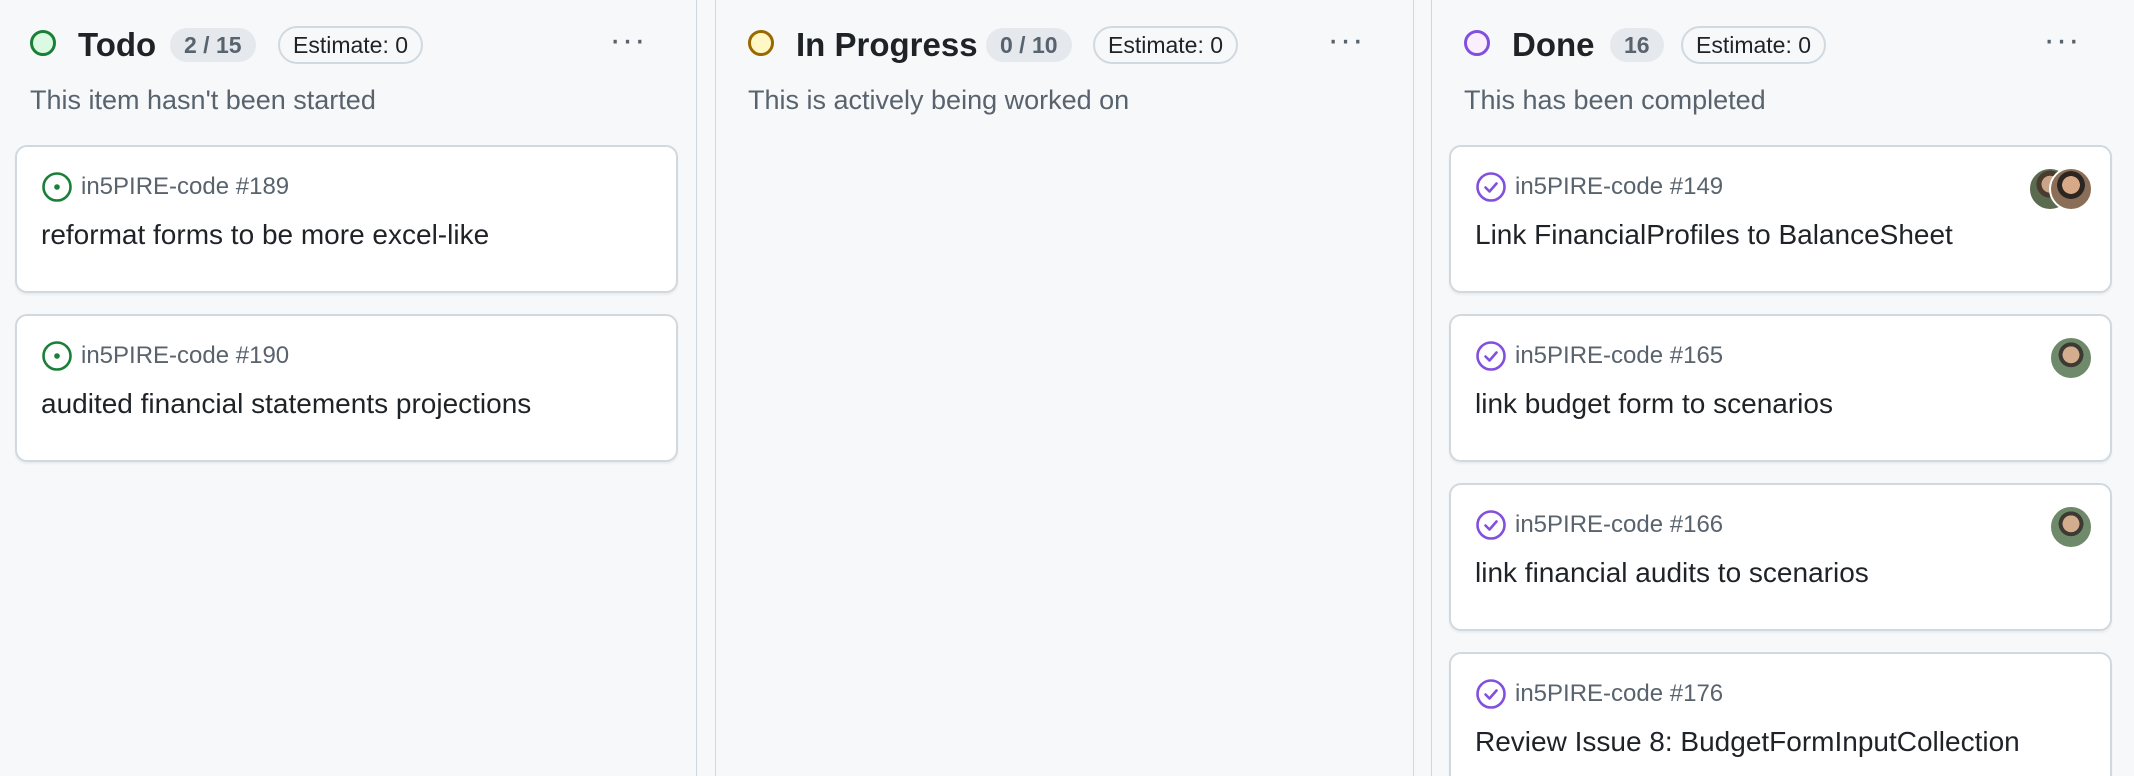 The image size is (2134, 776). I want to click on column-title: In Progress, so click(887, 44).